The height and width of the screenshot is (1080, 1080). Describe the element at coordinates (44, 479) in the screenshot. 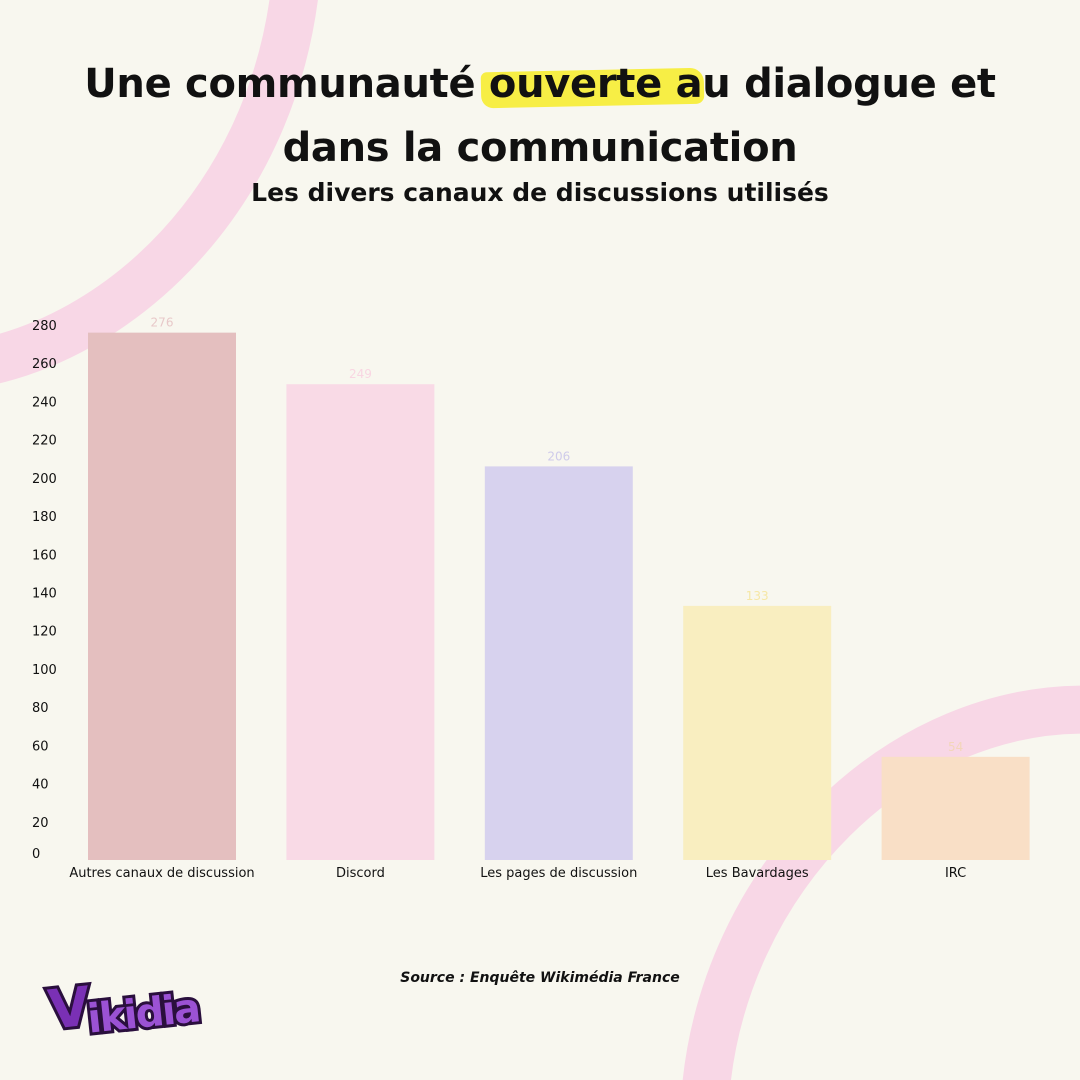

I see `y-tick-label: 200` at that location.